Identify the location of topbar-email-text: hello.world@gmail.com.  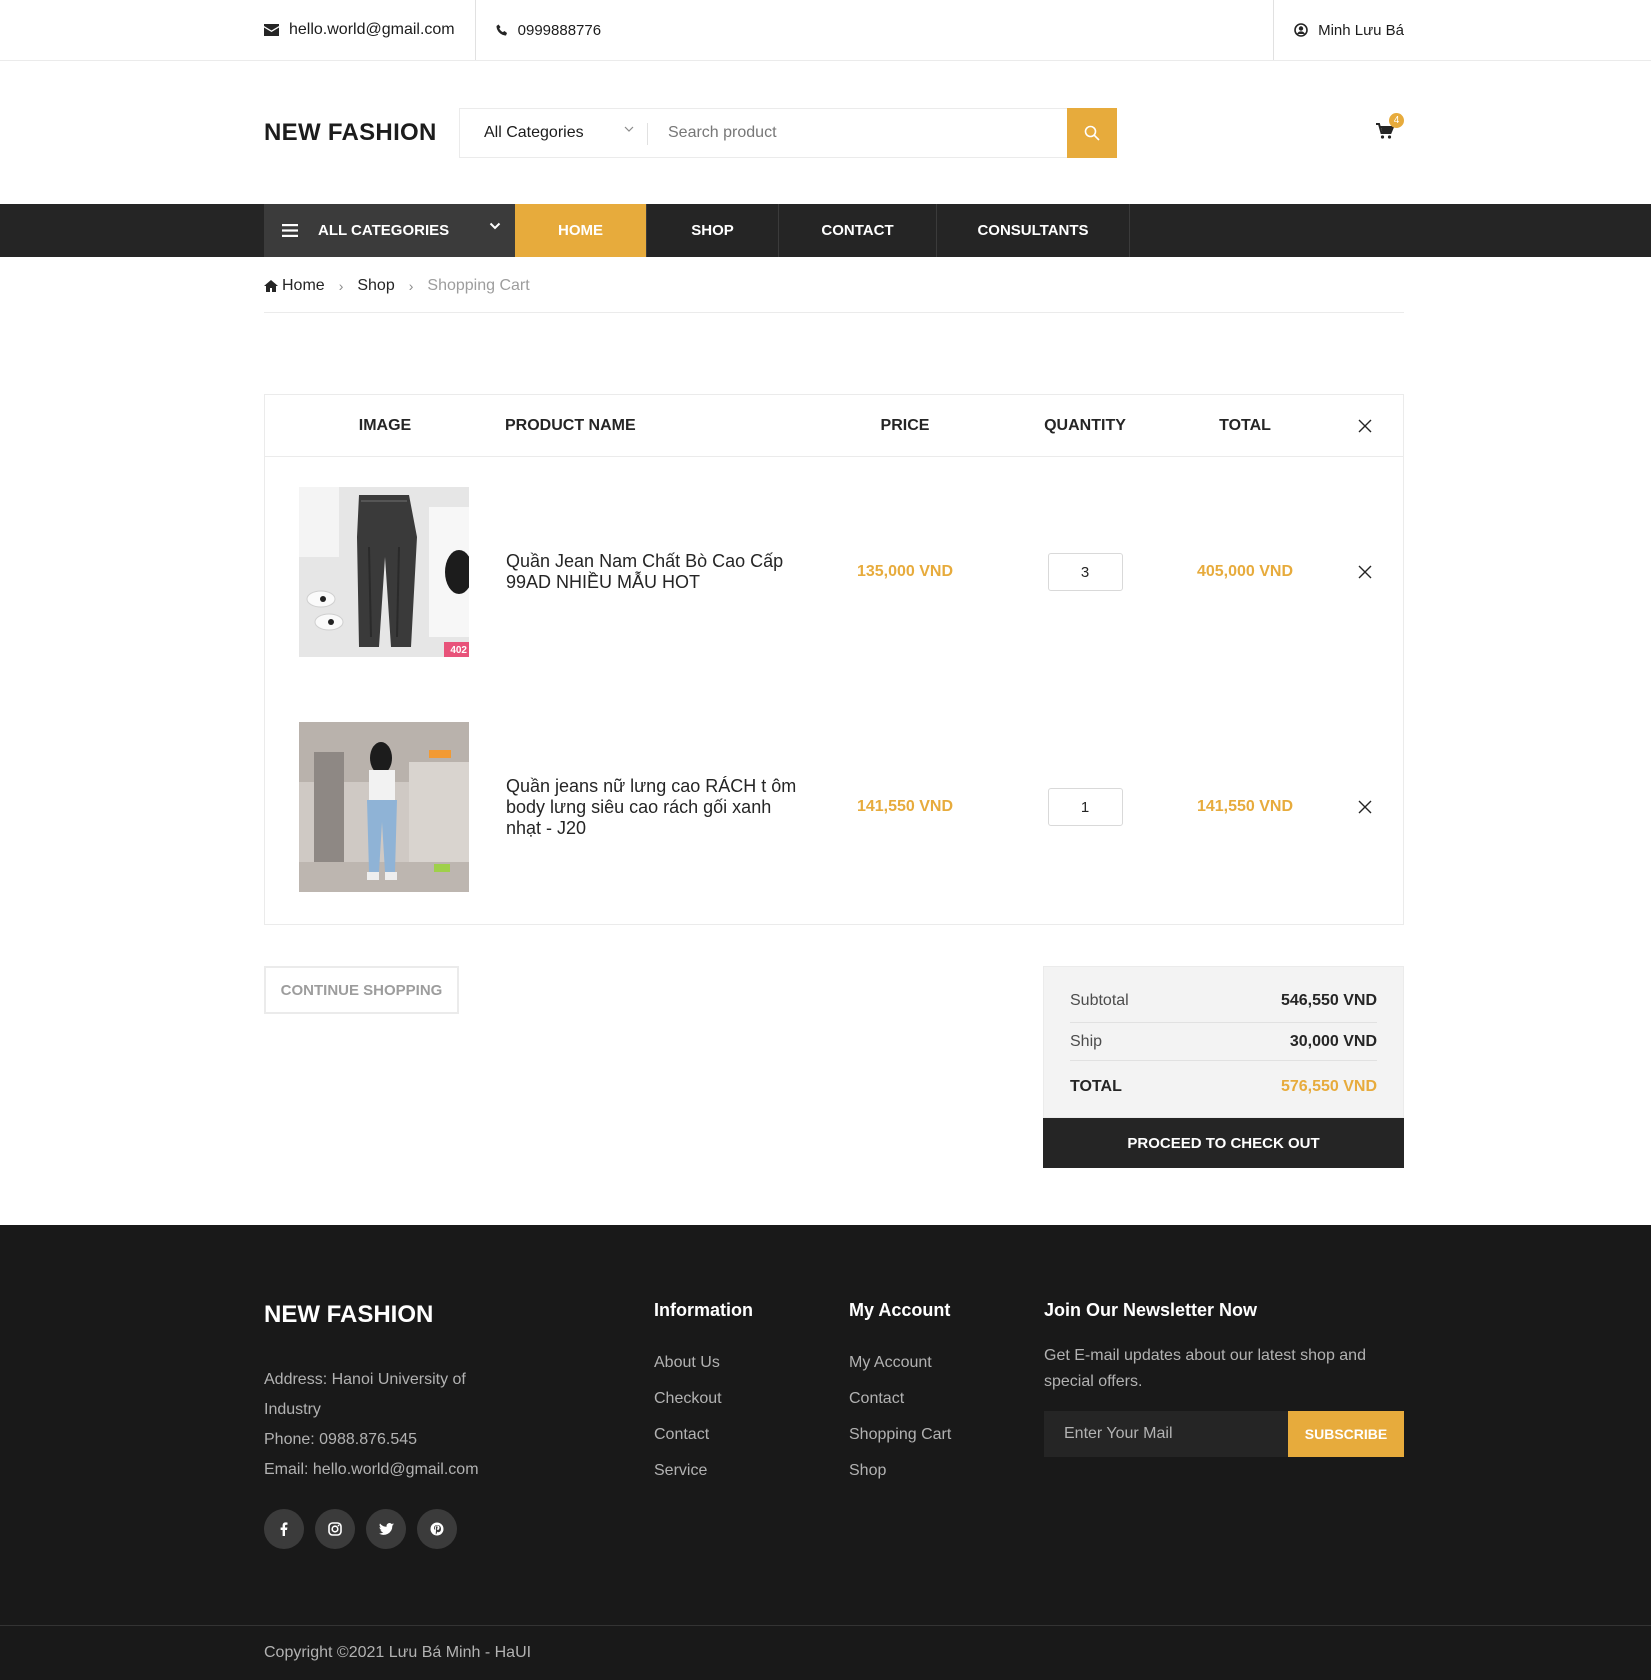
(372, 29).